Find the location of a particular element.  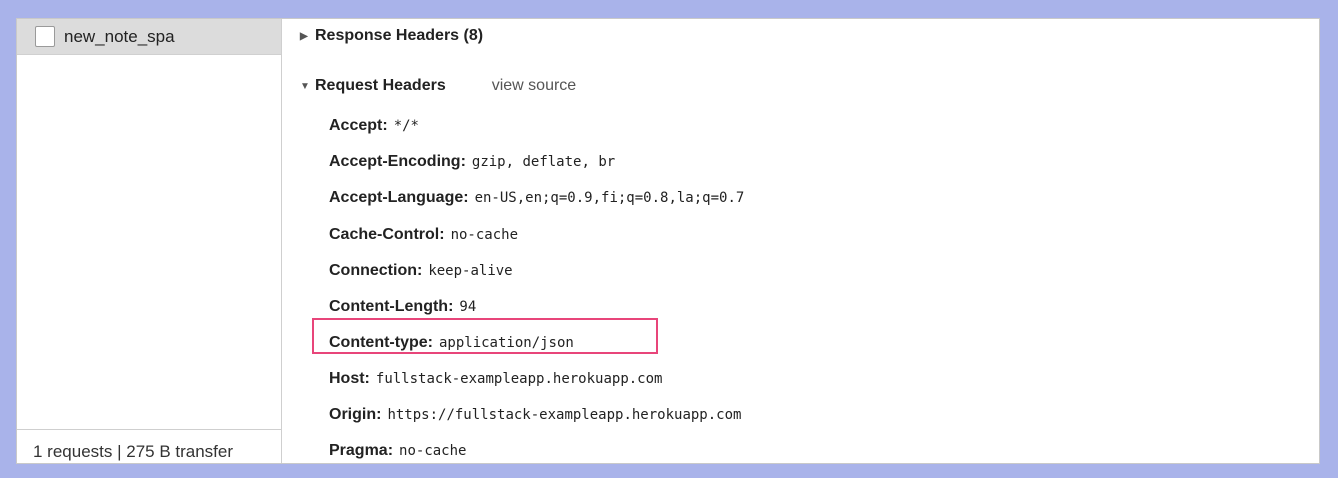

request-headers-section: ▼ Request Headers view source is located at coordinates (438, 86).